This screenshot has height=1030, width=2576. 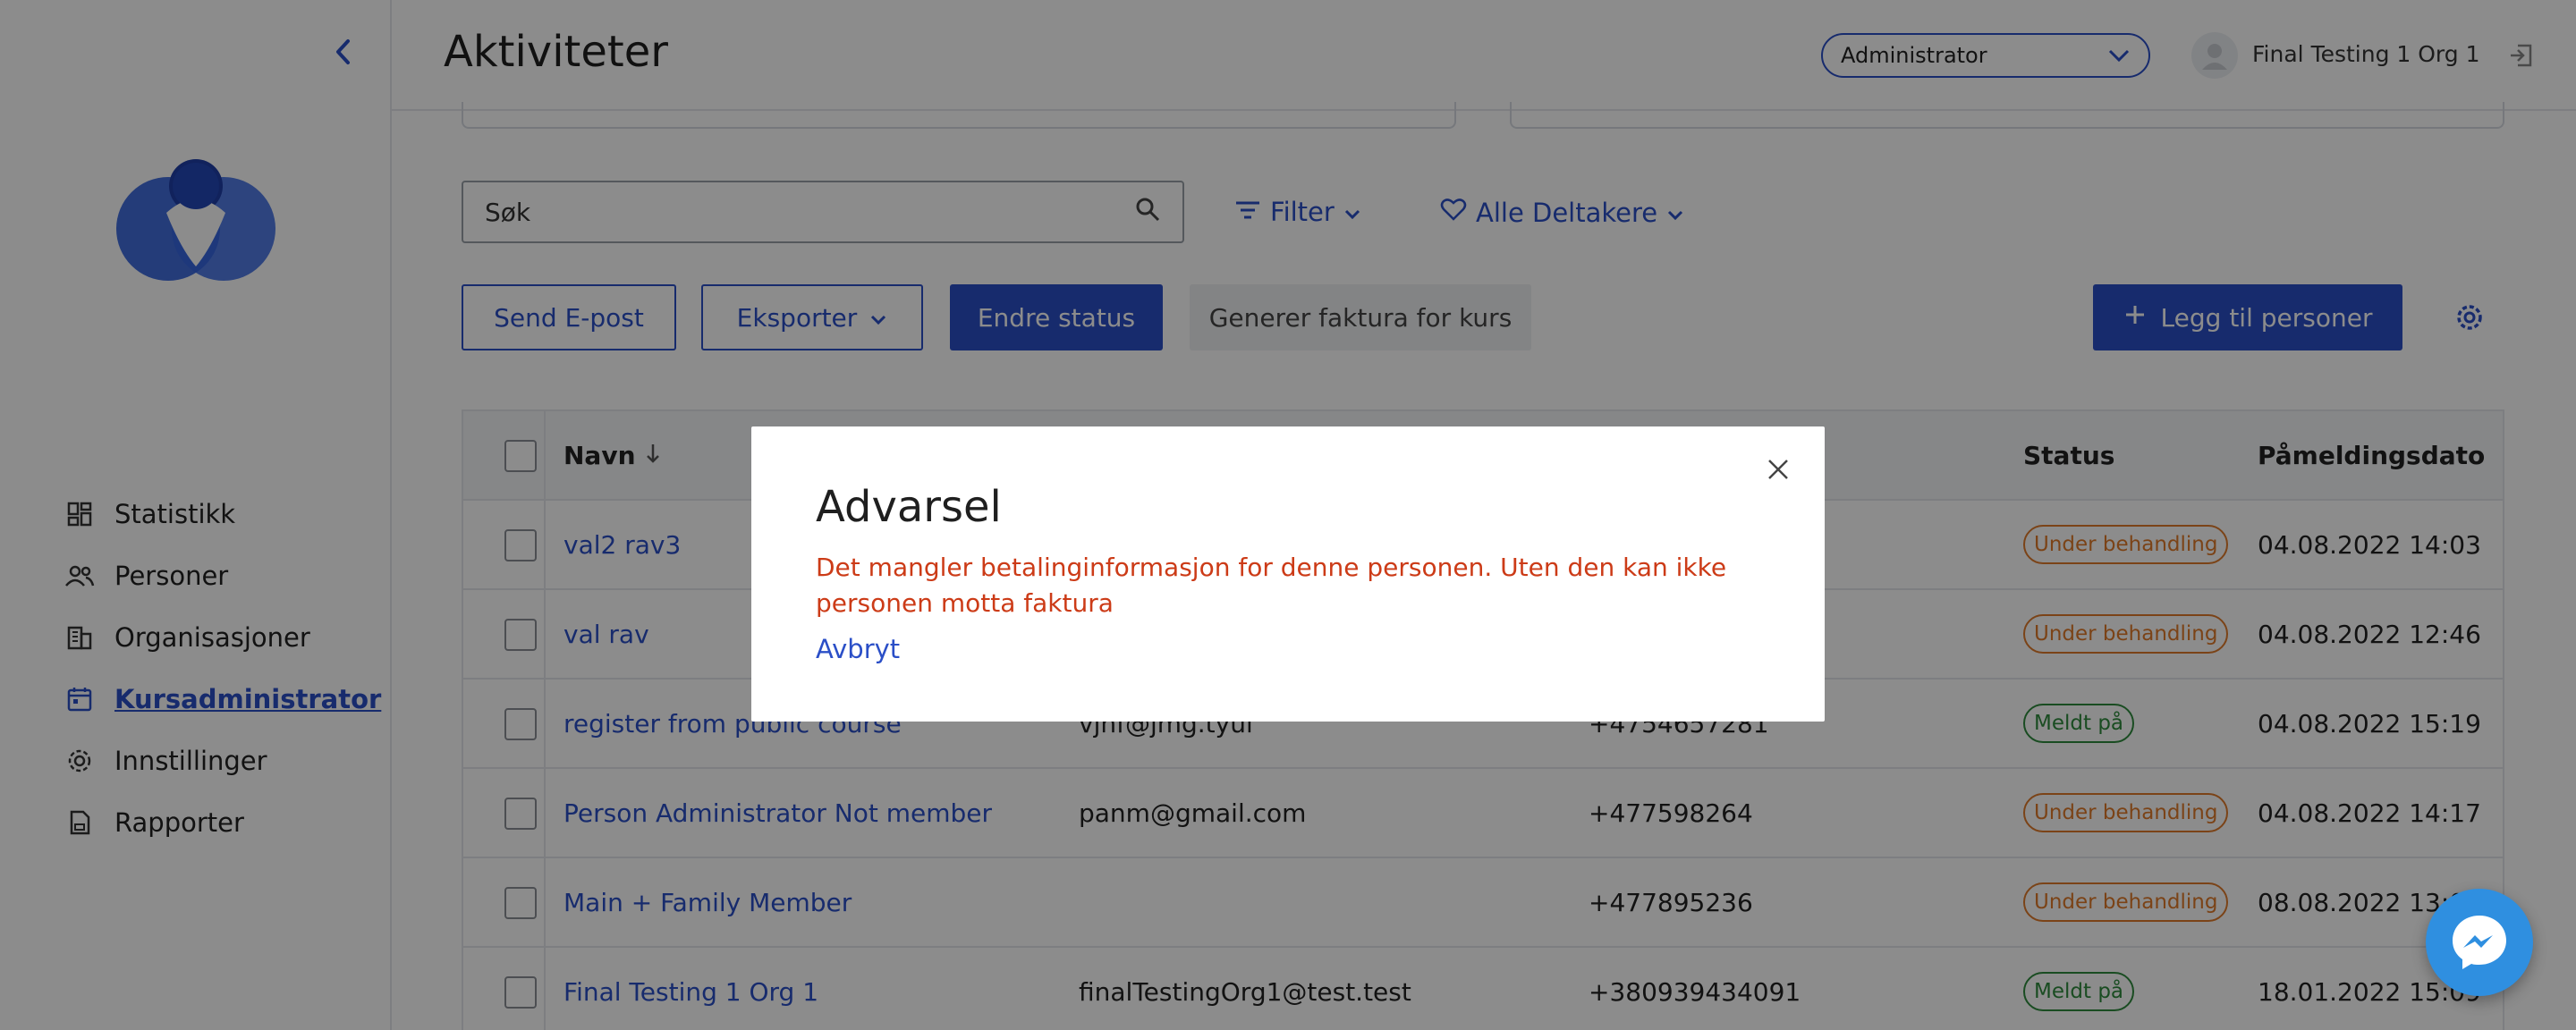 I want to click on modal-close-button, so click(x=1778, y=469).